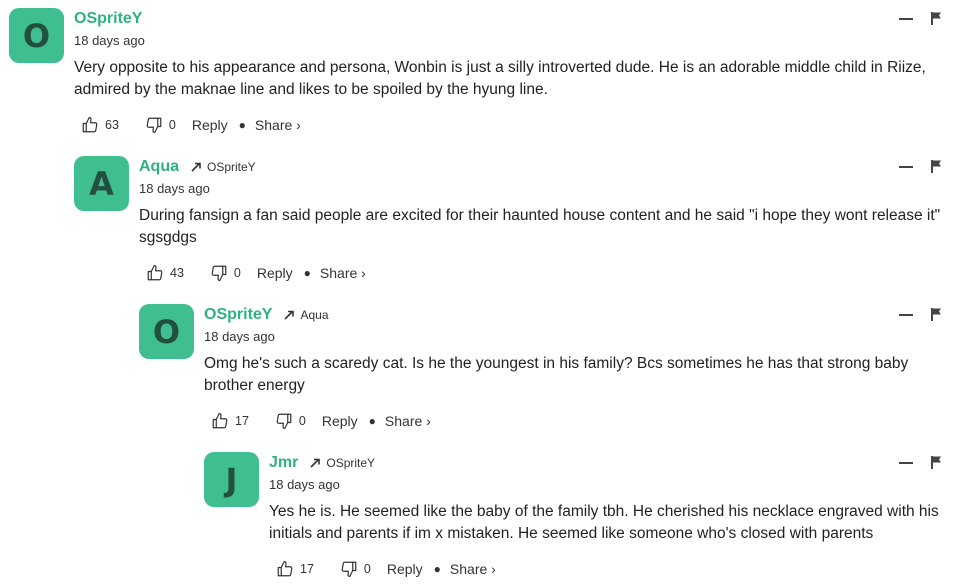 This screenshot has width=960, height=588. Describe the element at coordinates (159, 167) in the screenshot. I see `comment-author: Aqua` at that location.